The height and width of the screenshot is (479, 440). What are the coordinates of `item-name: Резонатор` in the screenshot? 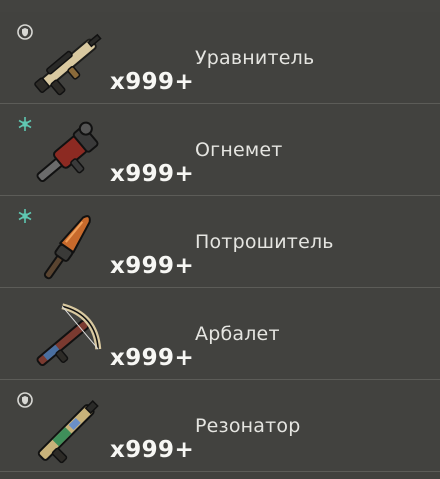 It's located at (248, 426).